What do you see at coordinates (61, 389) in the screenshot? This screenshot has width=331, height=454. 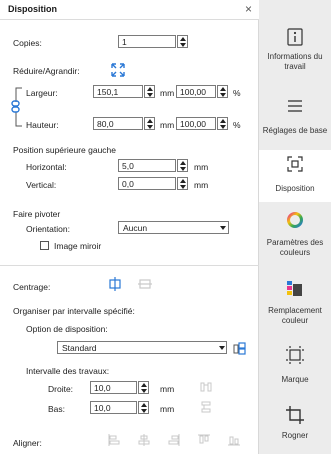 I see `interval-right-label: Droite:` at bounding box center [61, 389].